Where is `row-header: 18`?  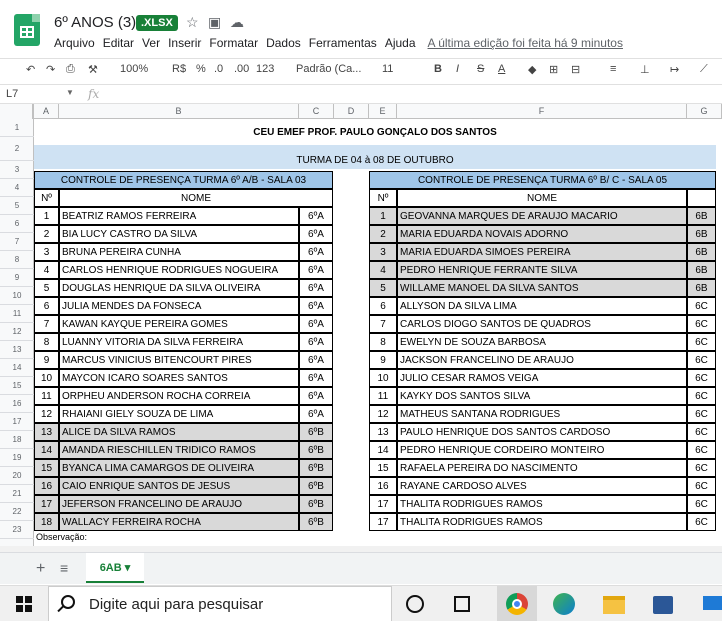 row-header: 18 is located at coordinates (17, 440).